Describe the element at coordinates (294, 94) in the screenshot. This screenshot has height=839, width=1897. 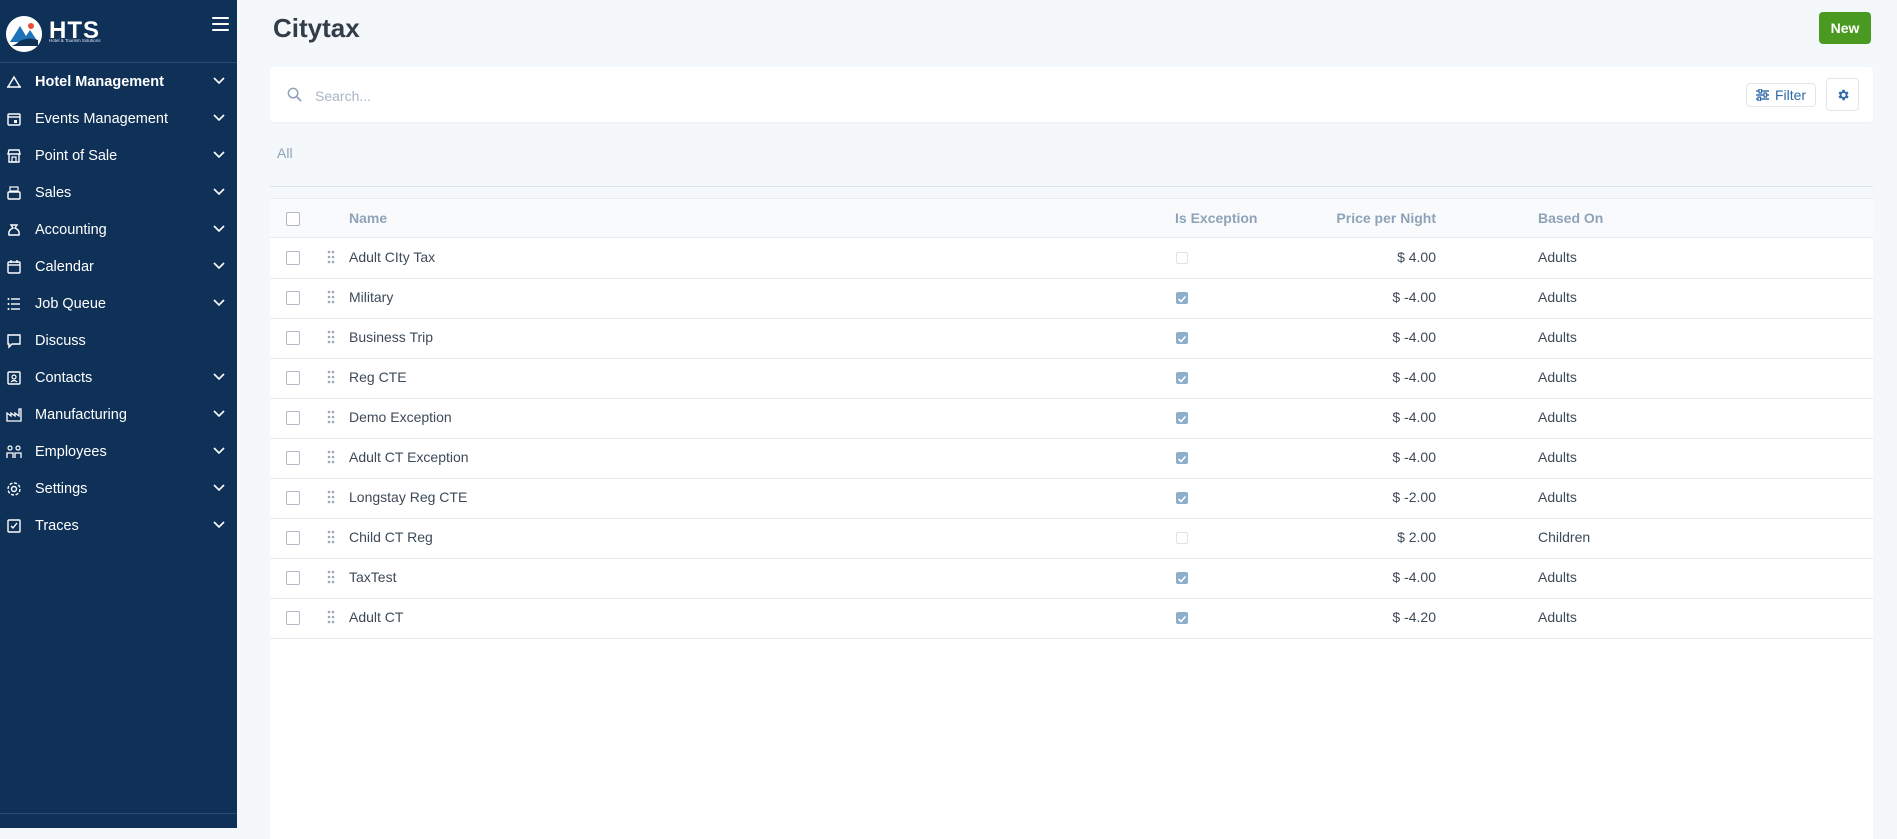
I see `search-icon` at that location.